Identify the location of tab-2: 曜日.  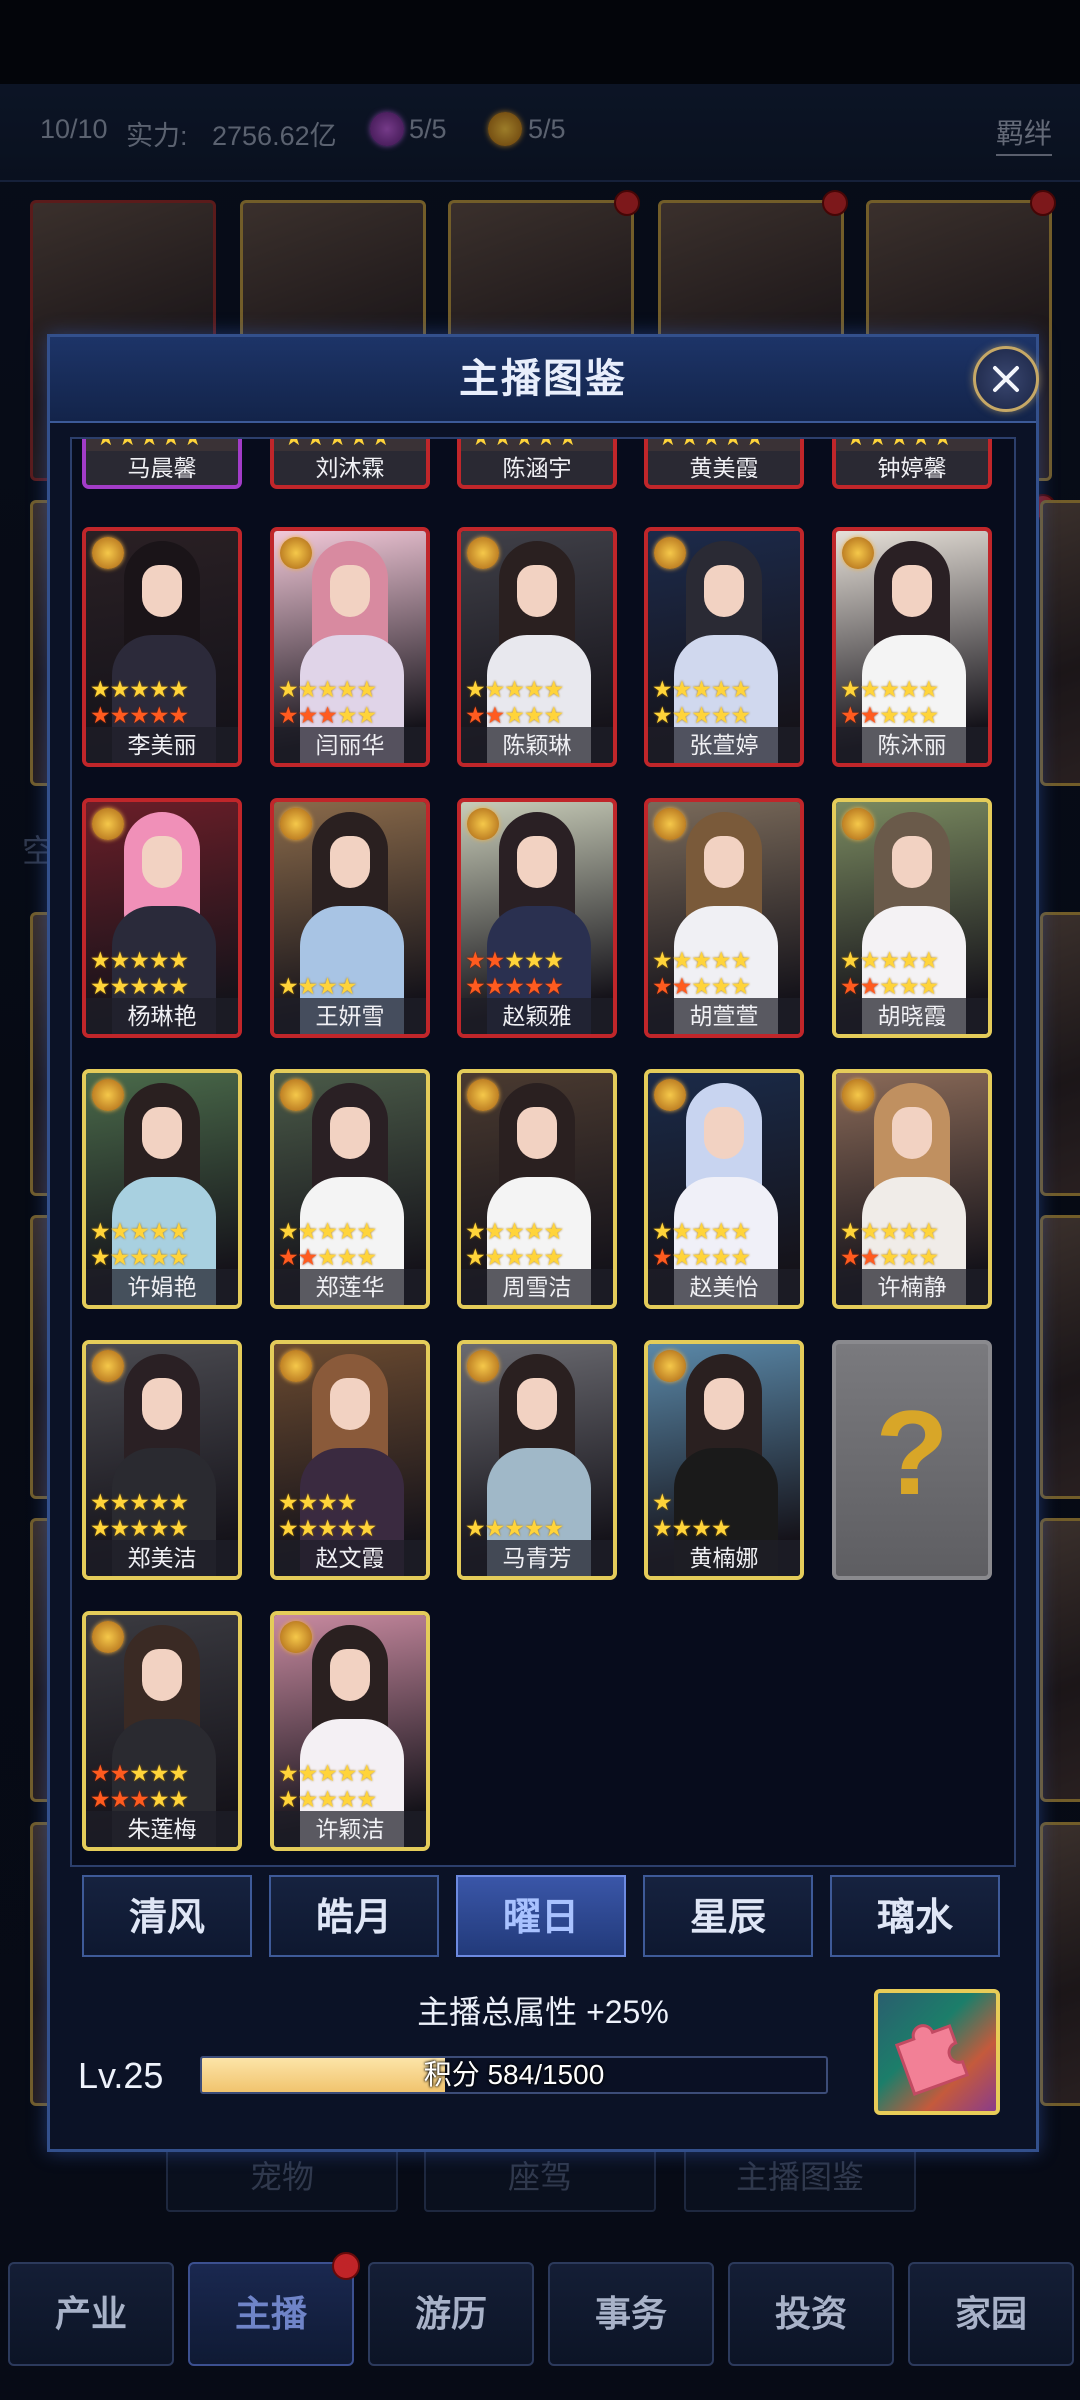
(541, 1916).